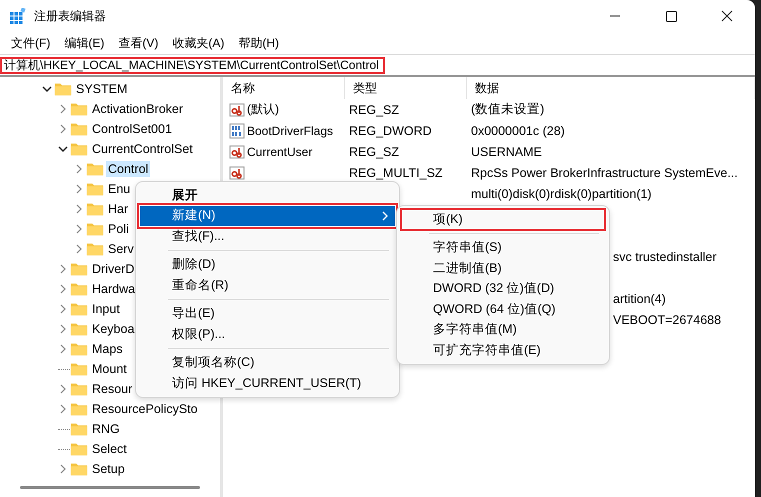 This screenshot has width=761, height=497. I want to click on tree-item: ActivationBroker, so click(138, 109).